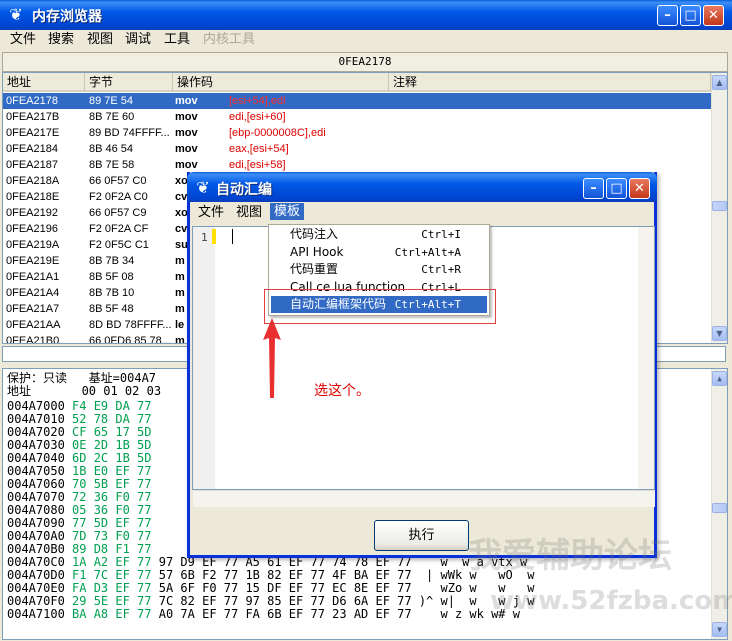  I want to click on hex-row-bytes: 77 5D EF 77, so click(112, 523).